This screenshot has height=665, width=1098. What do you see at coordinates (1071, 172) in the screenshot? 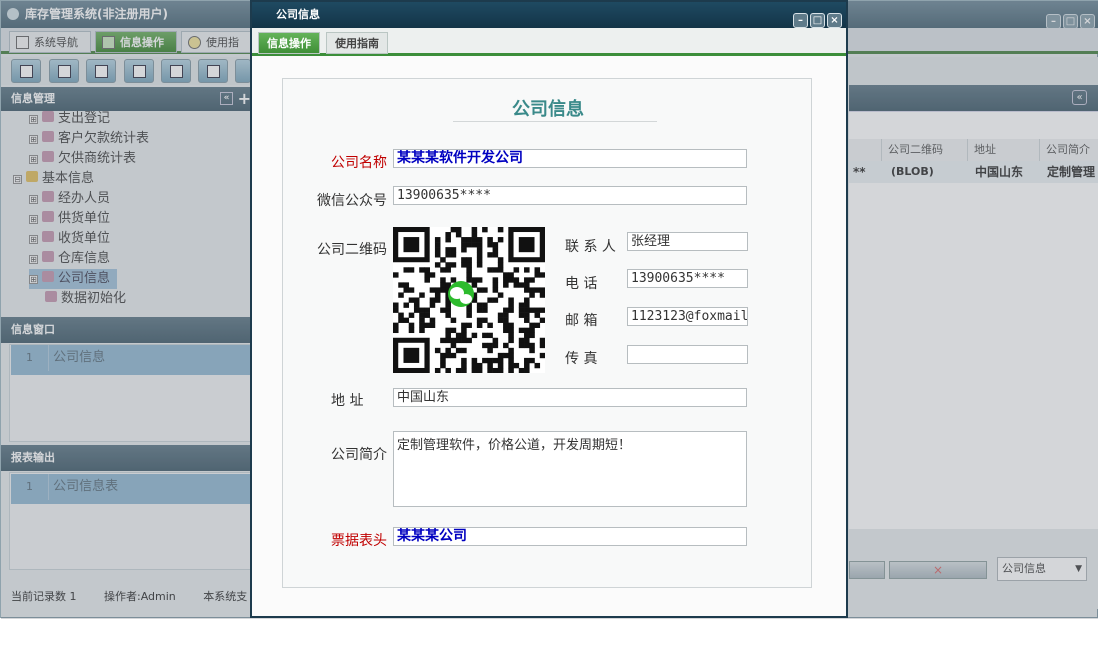
I see `table-cell: 定制管理` at bounding box center [1071, 172].